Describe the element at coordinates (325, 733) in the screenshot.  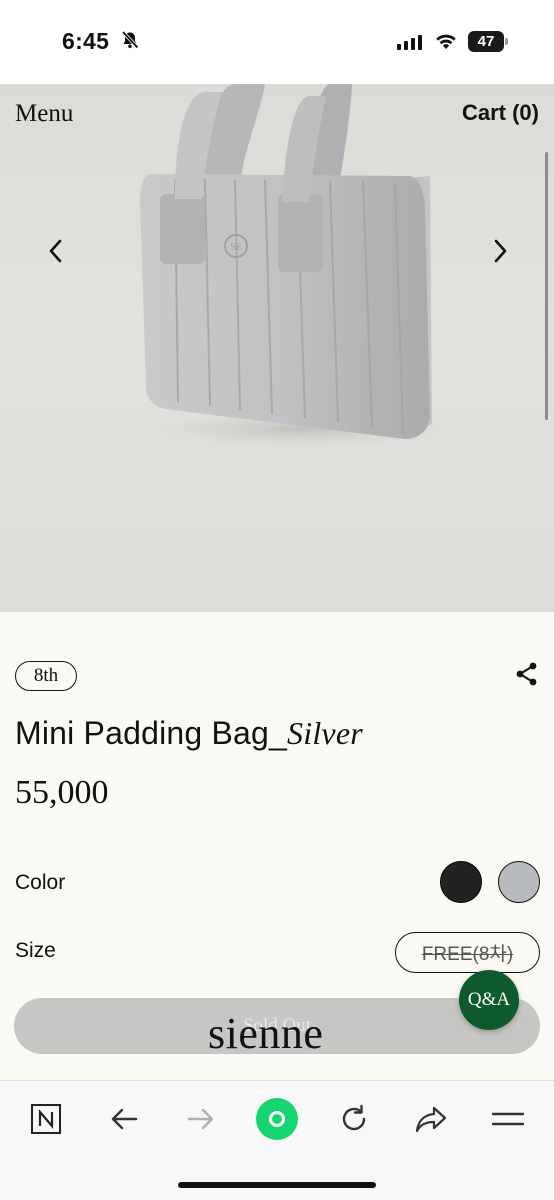
I see `product-variant: Silver` at that location.